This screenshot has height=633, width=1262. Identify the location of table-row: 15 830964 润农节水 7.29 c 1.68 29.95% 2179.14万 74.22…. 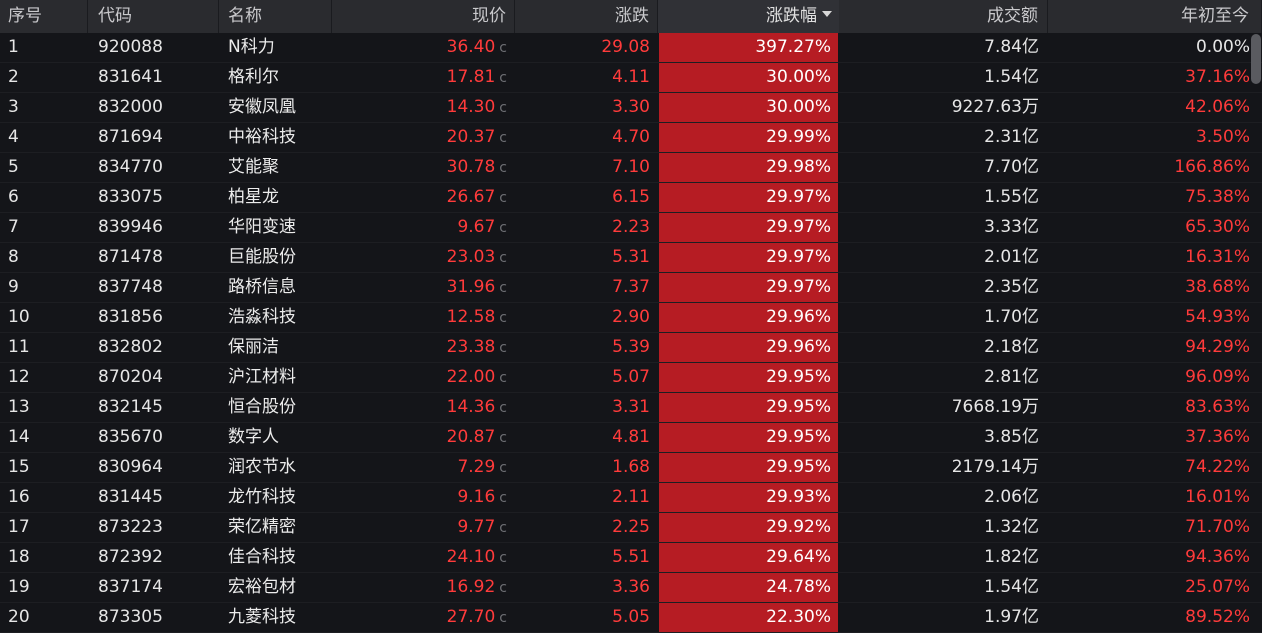
(631, 468).